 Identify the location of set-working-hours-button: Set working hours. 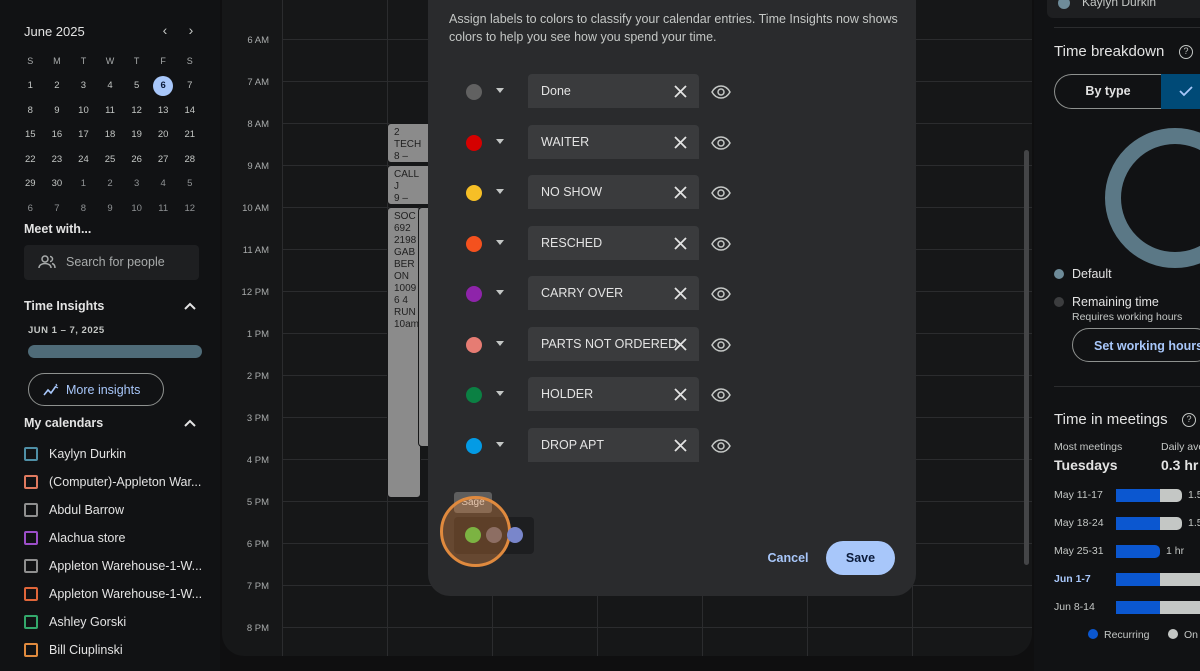
(1136, 345).